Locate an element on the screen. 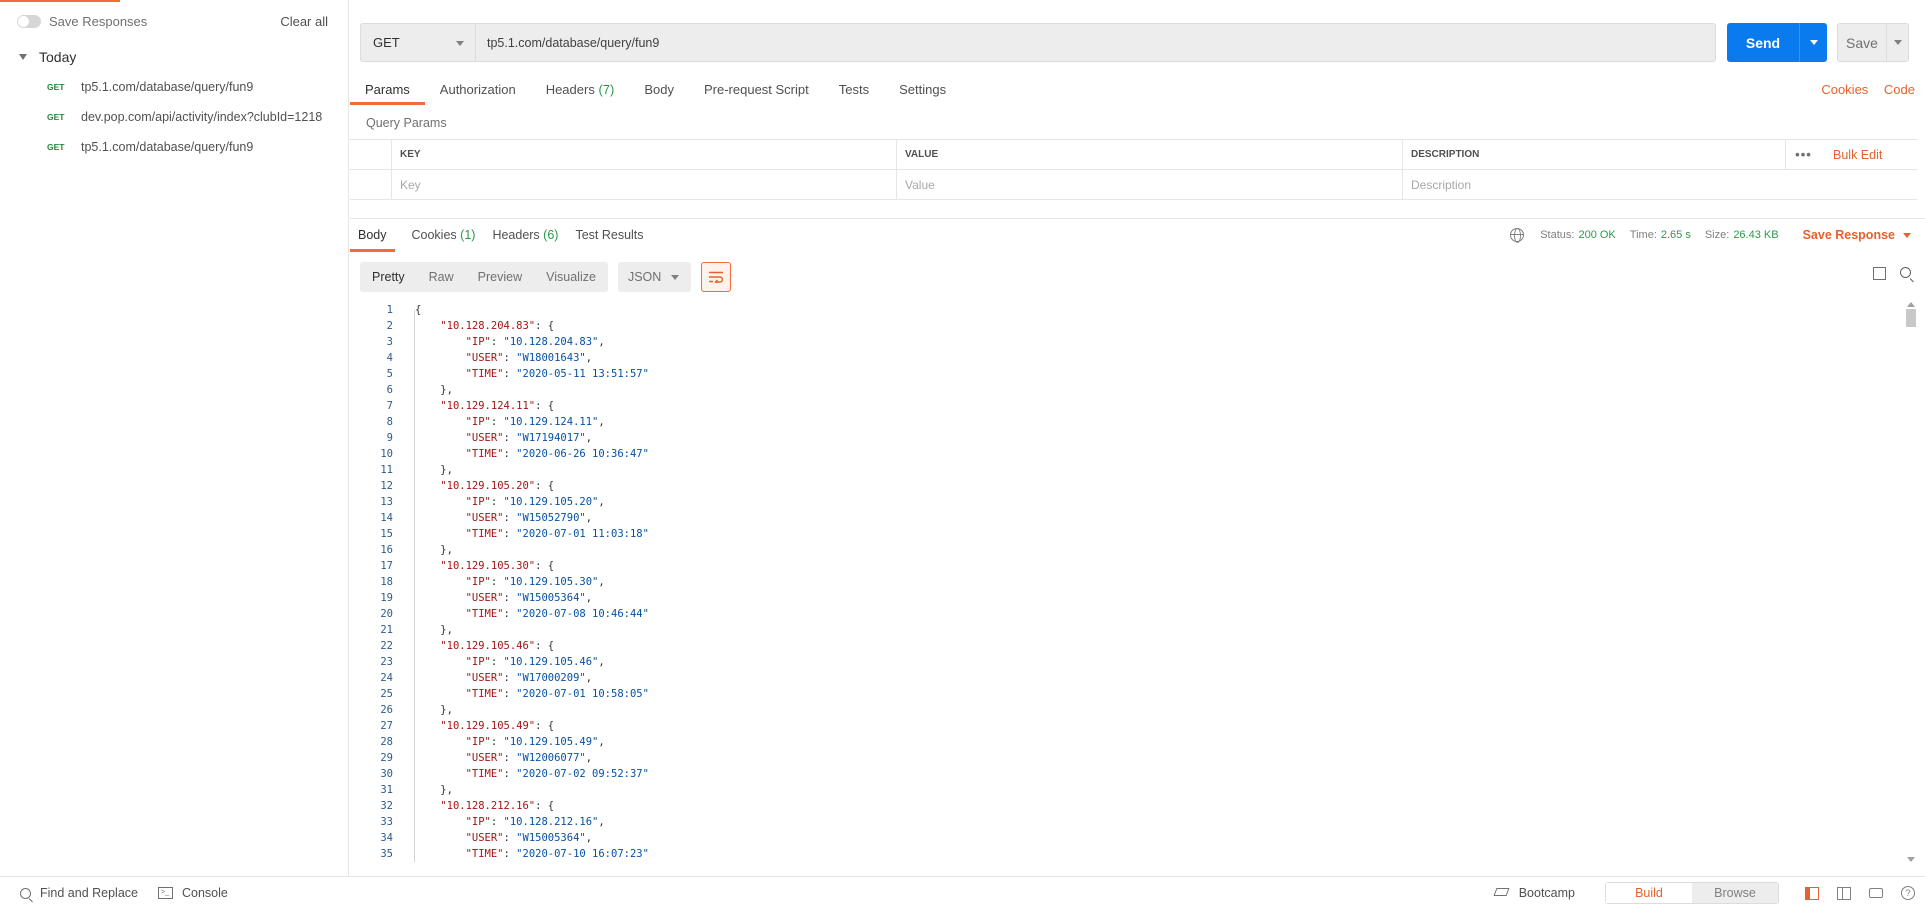 The width and height of the screenshot is (1925, 909). line-number: 10 is located at coordinates (386, 454).